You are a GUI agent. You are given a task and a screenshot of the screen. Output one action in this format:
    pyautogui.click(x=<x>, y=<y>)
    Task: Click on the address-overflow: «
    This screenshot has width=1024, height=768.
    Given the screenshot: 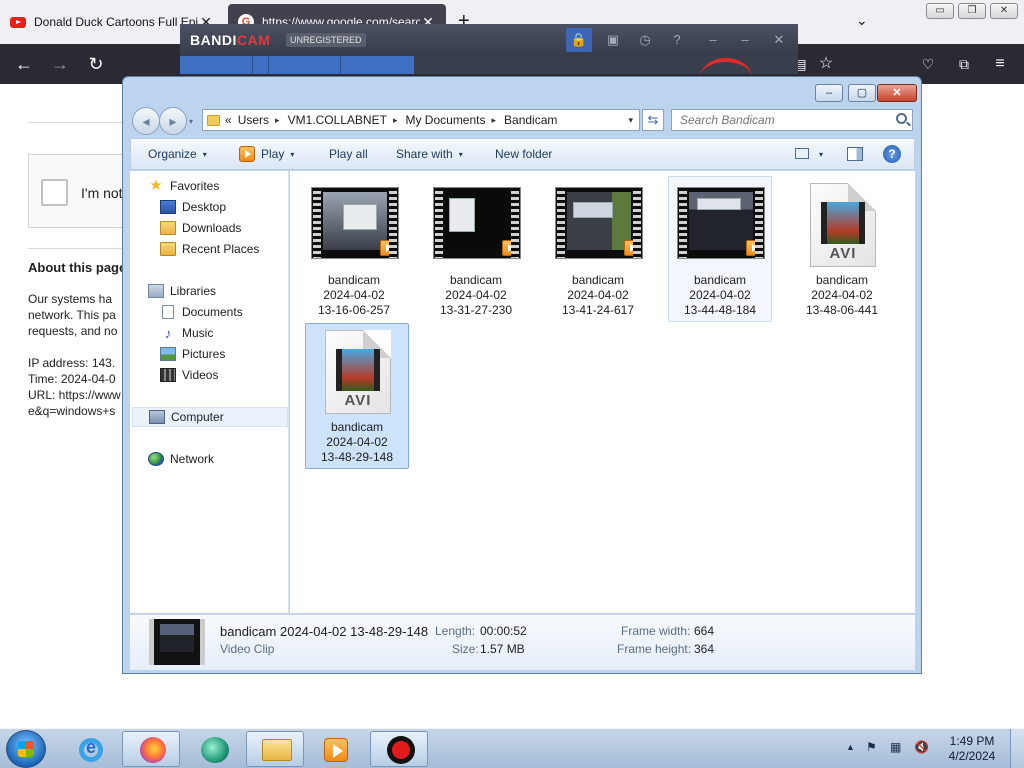 What is the action you would take?
    pyautogui.click(x=228, y=120)
    